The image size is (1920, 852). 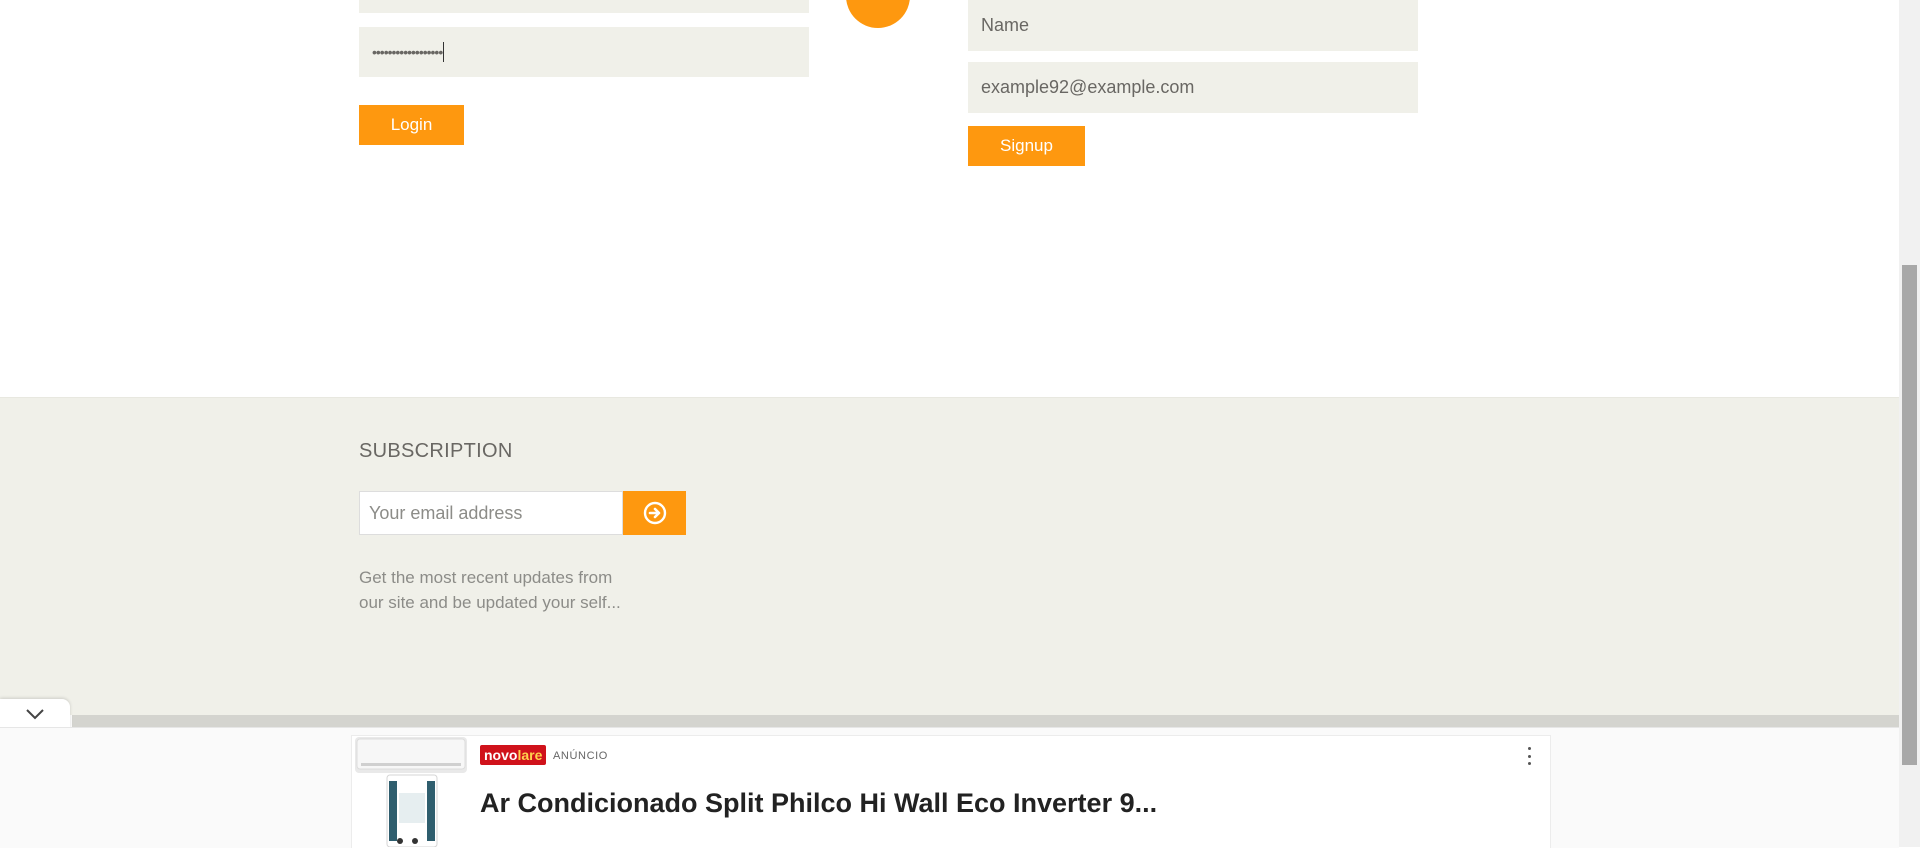 I want to click on brand-logo: novo lare, so click(x=513, y=755).